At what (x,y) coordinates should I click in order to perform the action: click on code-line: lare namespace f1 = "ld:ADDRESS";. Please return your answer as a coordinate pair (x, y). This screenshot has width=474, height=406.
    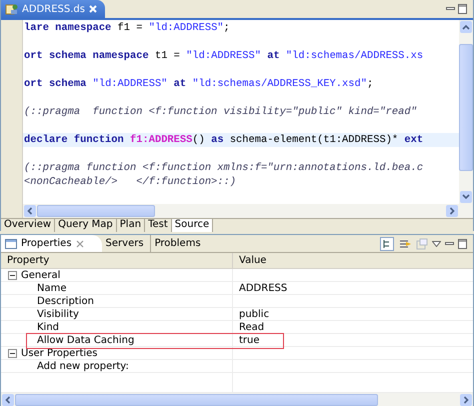
    Looking at the image, I should click on (127, 28).